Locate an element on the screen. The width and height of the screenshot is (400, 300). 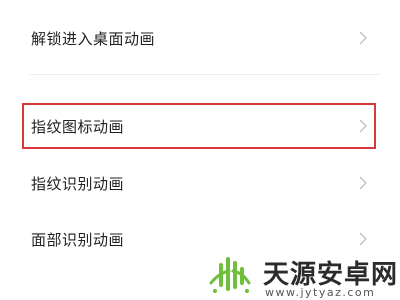
watermark-url: www.jytyaz.com is located at coordinates (320, 292).